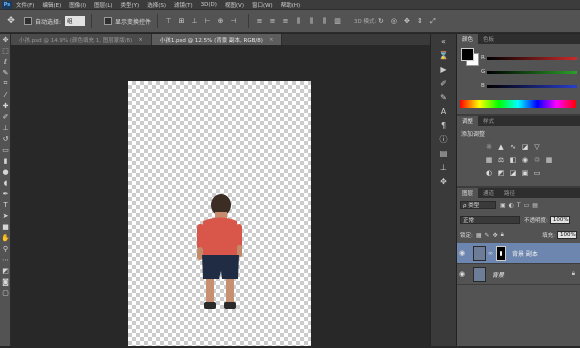 The image size is (580, 348). I want to click on tool-presets-icon: ✥, so click(443, 181).